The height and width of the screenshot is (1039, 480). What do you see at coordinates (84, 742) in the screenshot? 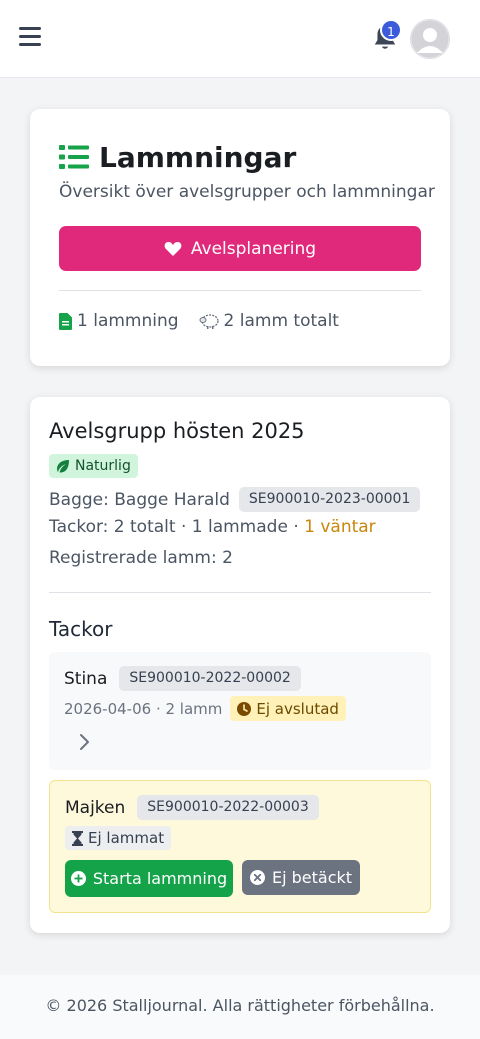
I see `chevron-right-icon` at bounding box center [84, 742].